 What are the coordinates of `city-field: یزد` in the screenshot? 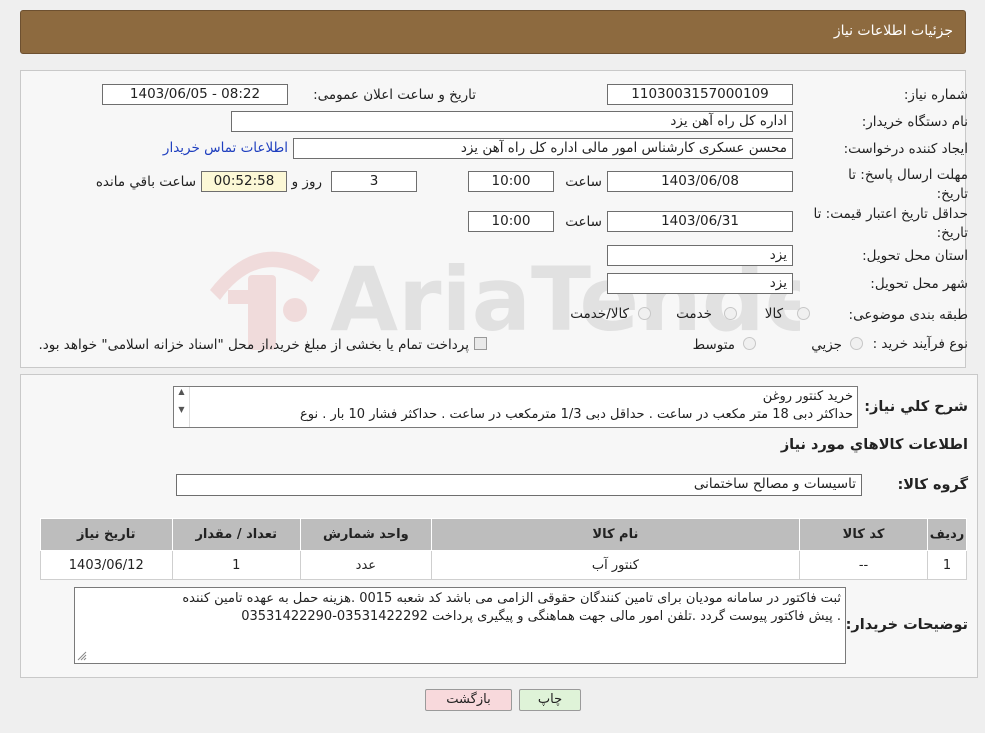 It's located at (700, 283).